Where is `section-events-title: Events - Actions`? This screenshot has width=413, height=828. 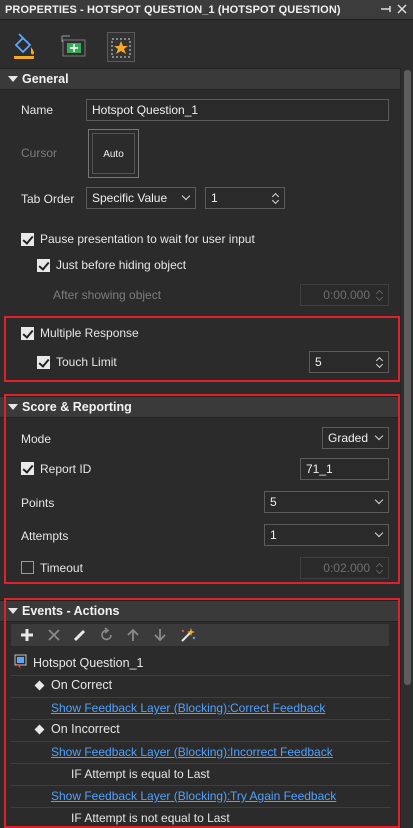 section-events-title: Events - Actions is located at coordinates (71, 611).